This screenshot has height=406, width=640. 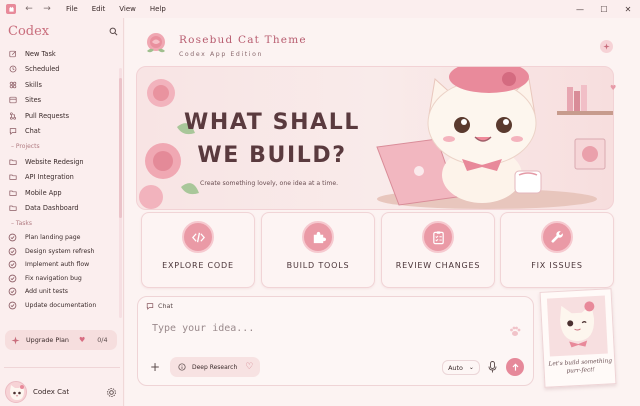 I want to click on projects-title-text: Projects, so click(x=27, y=146).